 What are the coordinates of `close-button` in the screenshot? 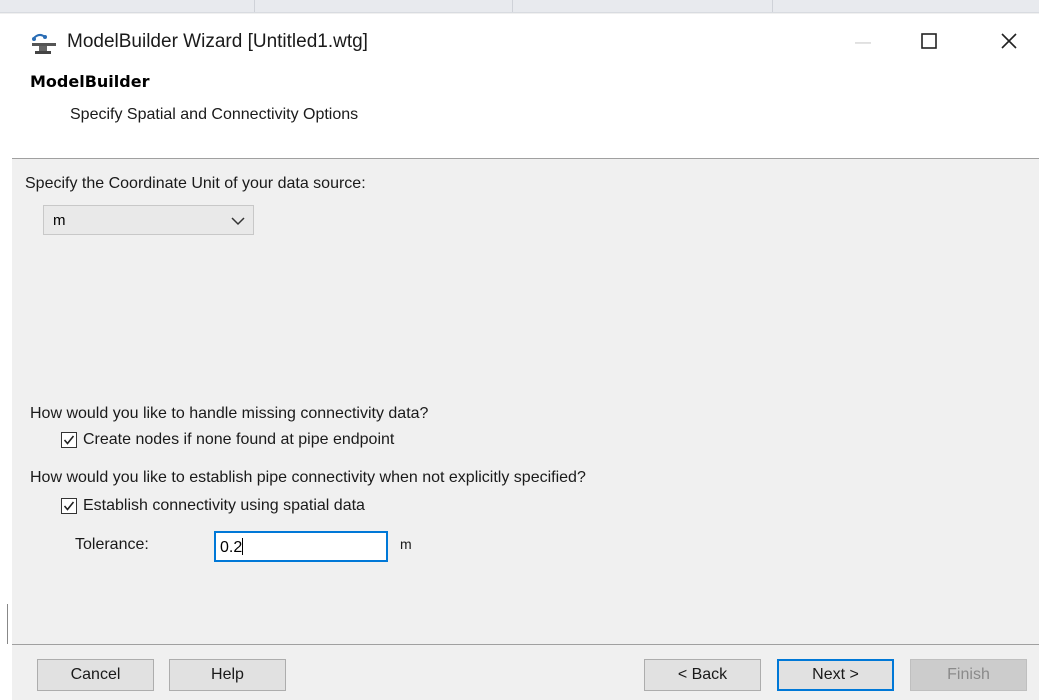 It's located at (1009, 43).